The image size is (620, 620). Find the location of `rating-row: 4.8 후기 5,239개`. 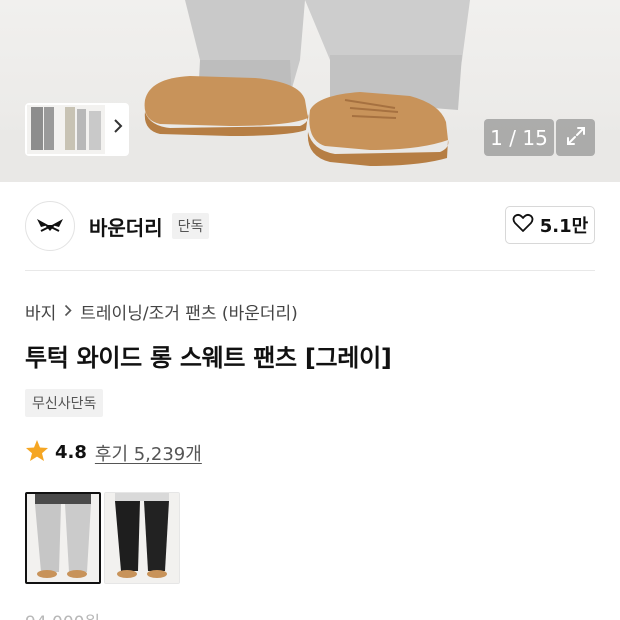

rating-row: 4.8 후기 5,239개 is located at coordinates (113, 452).